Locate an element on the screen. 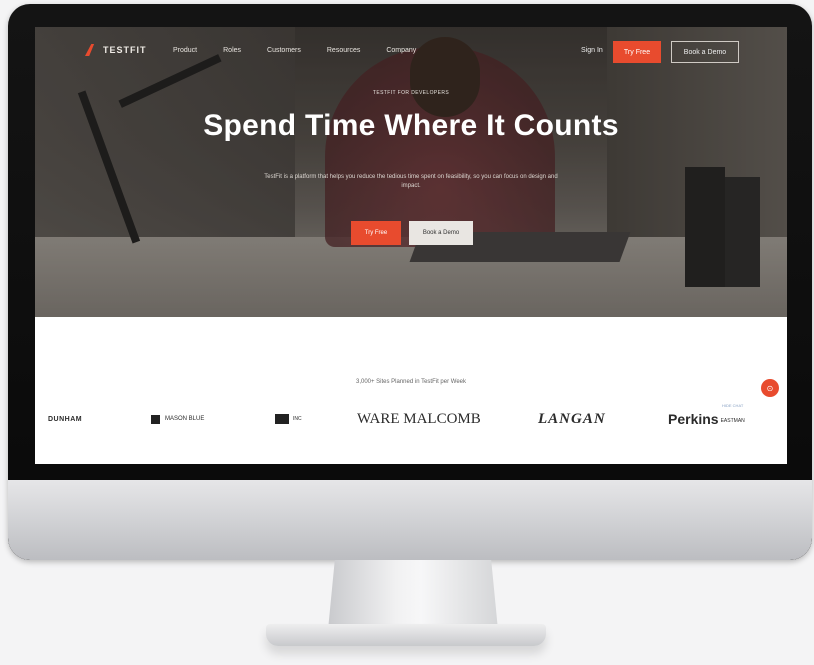 This screenshot has height=665, width=814. customer-logo-ware-malcomb: WARE MALCOMB is located at coordinates (419, 419).